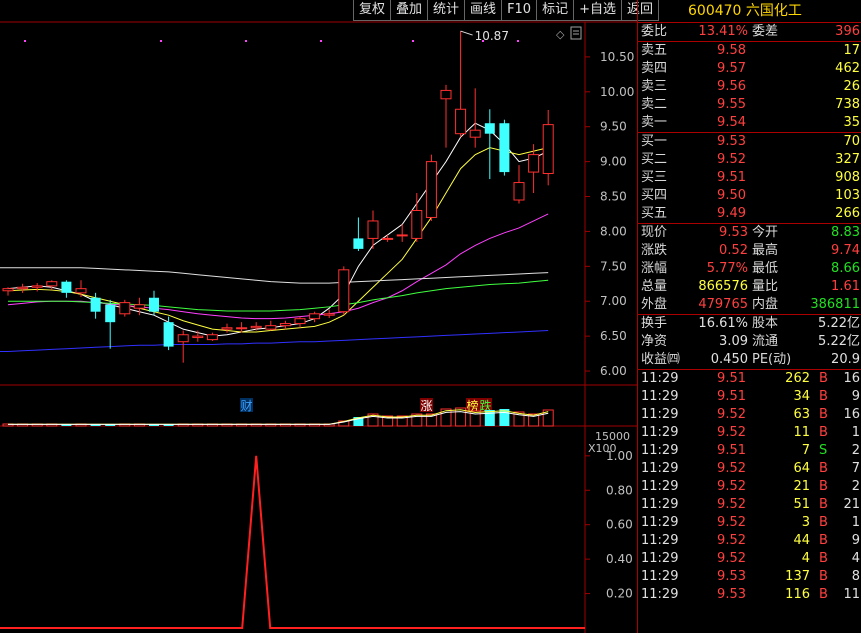 This screenshot has width=861, height=633. Describe the element at coordinates (749, 51) in the screenshot. I see `asks-row: 卖五 9.58 17` at that location.